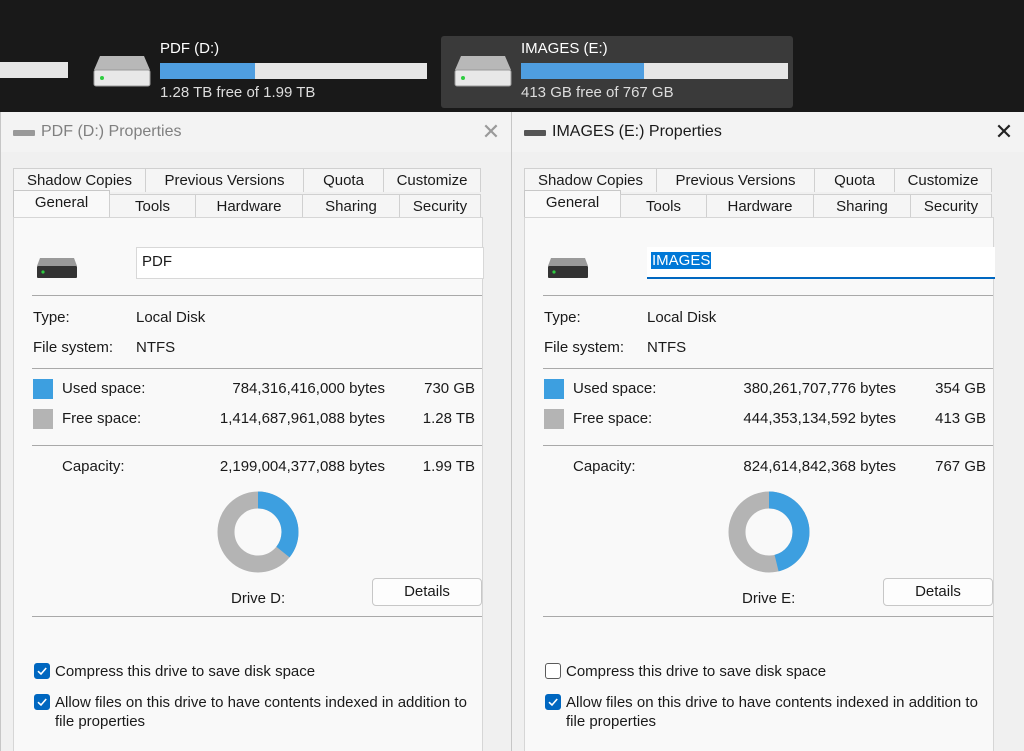 This screenshot has width=1024, height=751. Describe the element at coordinates (768, 132) in the screenshot. I see `title-bar: IMAGES (E:) Properties ✕` at that location.